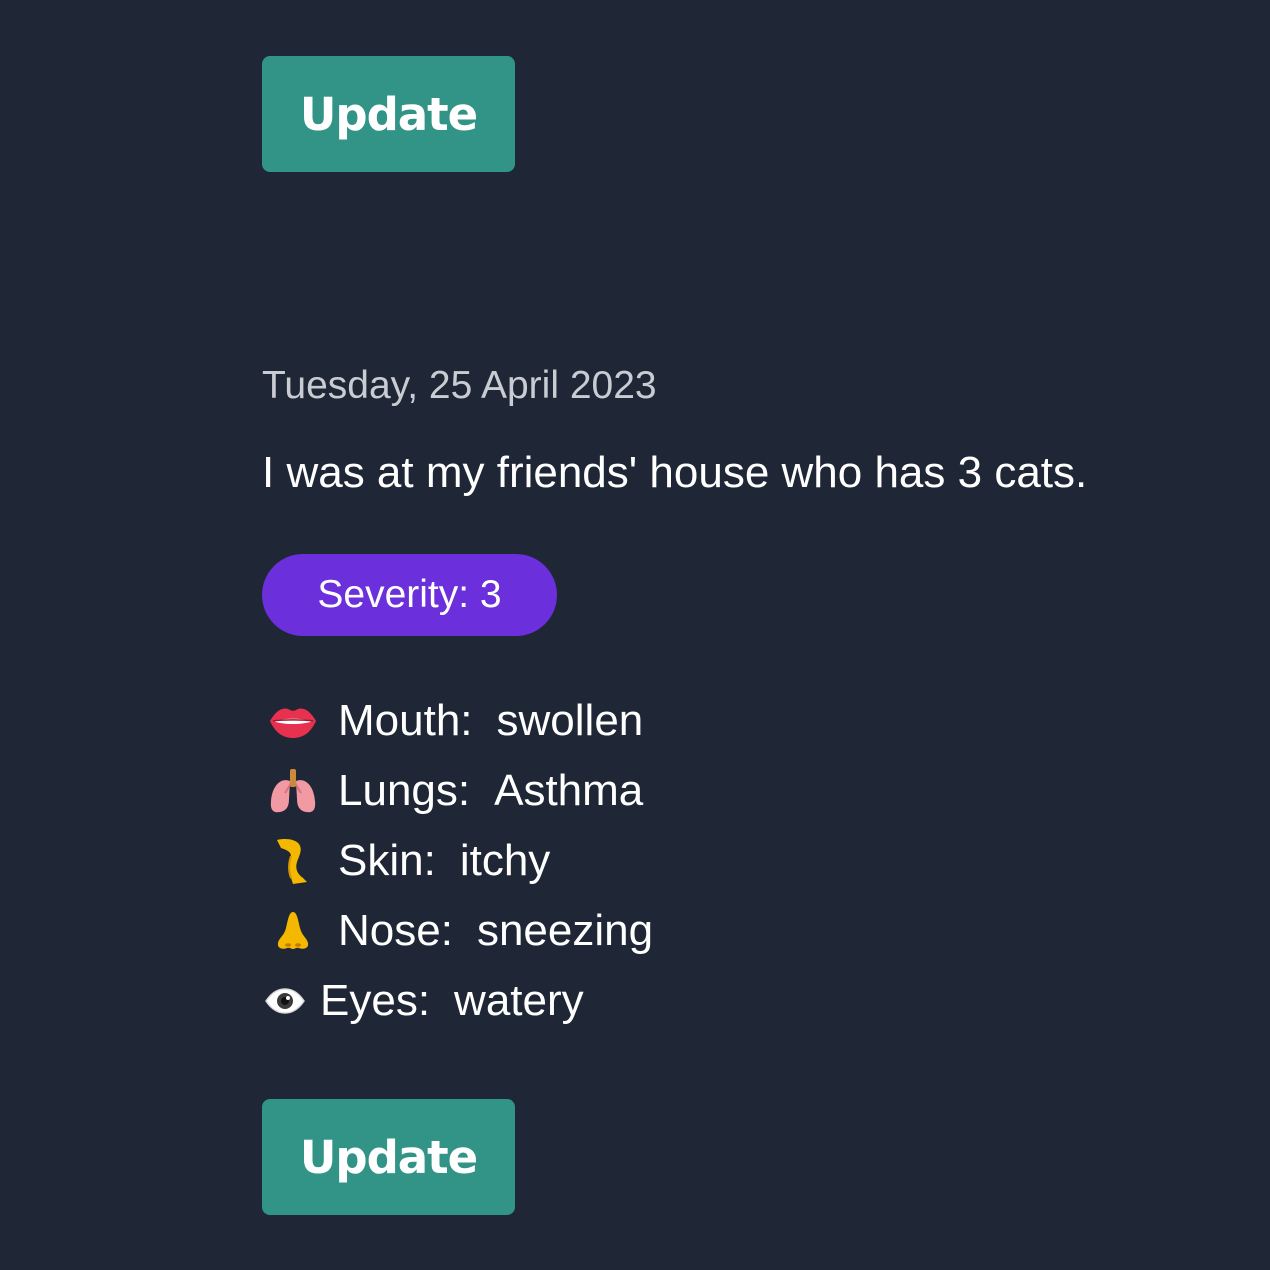  Describe the element at coordinates (405, 720) in the screenshot. I see `symptom-part: Mouth:` at that location.